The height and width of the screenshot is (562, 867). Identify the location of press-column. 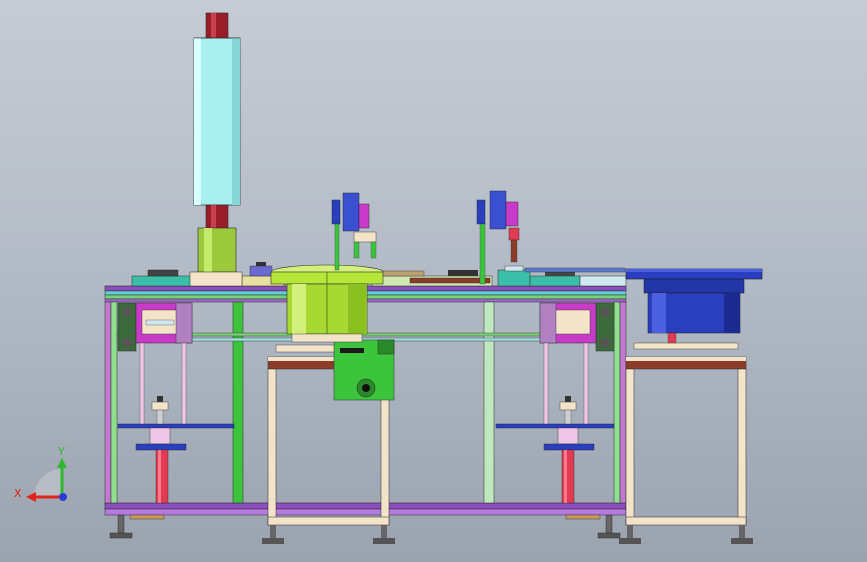
(216, 149).